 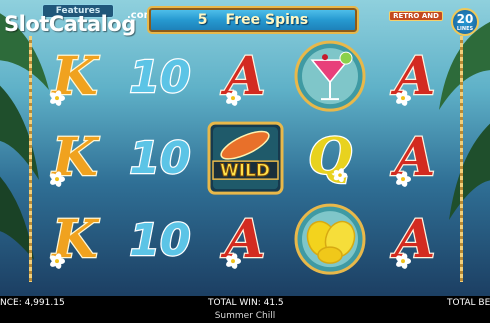 What do you see at coordinates (468, 303) in the screenshot?
I see `total-bet-readout: TOTAL BE` at bounding box center [468, 303].